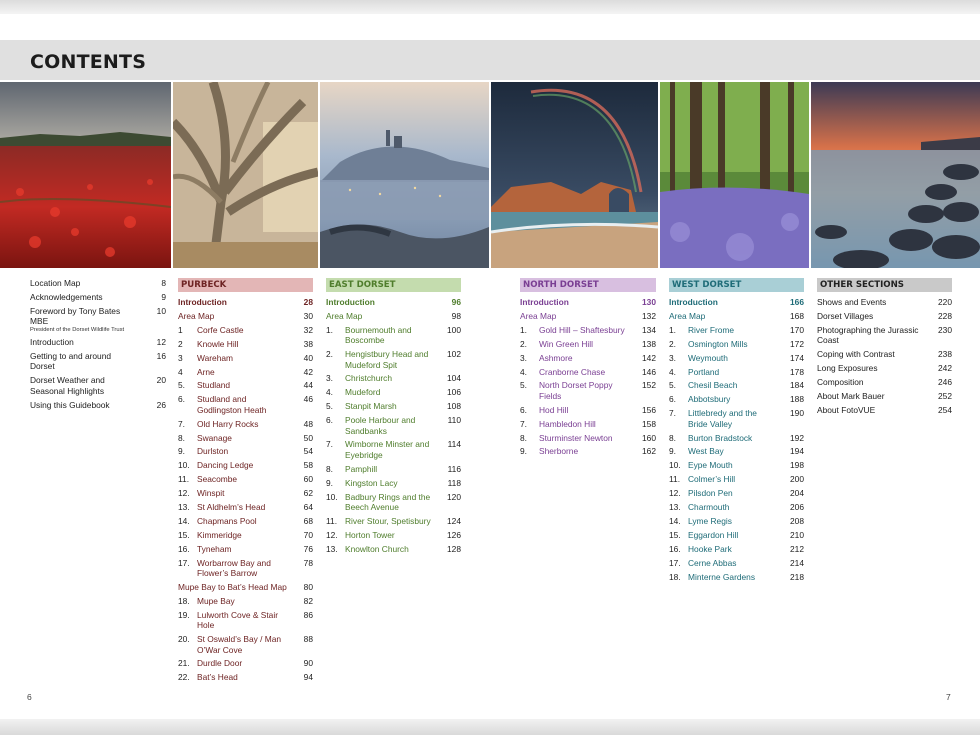 The image size is (980, 735). Describe the element at coordinates (245, 316) in the screenshot. I see `toc-entry-area-map: Area Map 30` at that location.